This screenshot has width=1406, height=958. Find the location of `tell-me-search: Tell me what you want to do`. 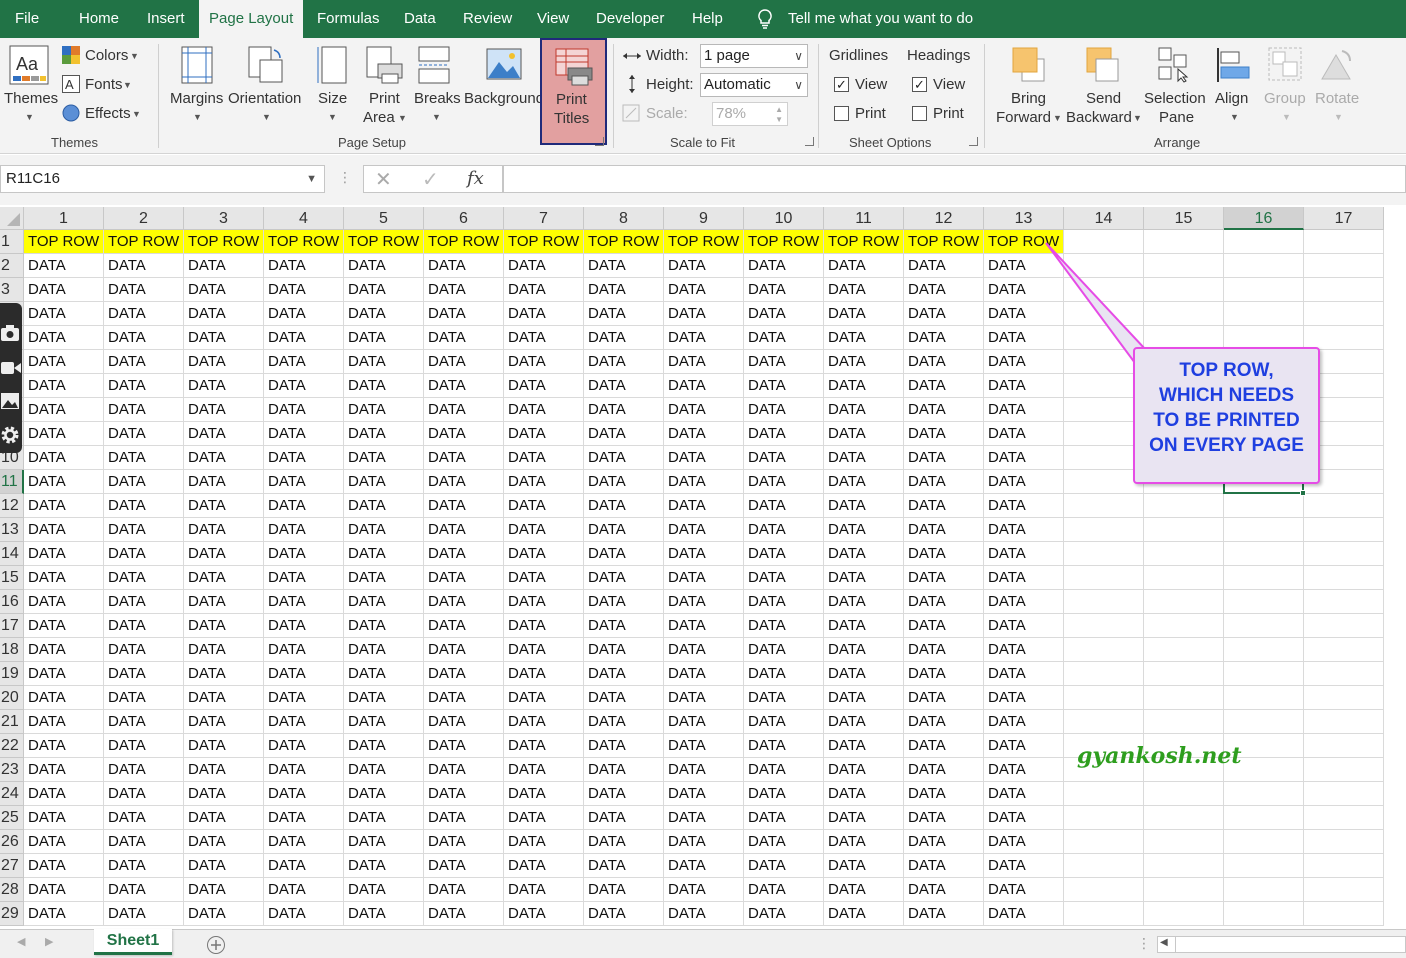

tell-me-search: Tell me what you want to do is located at coordinates (880, 19).